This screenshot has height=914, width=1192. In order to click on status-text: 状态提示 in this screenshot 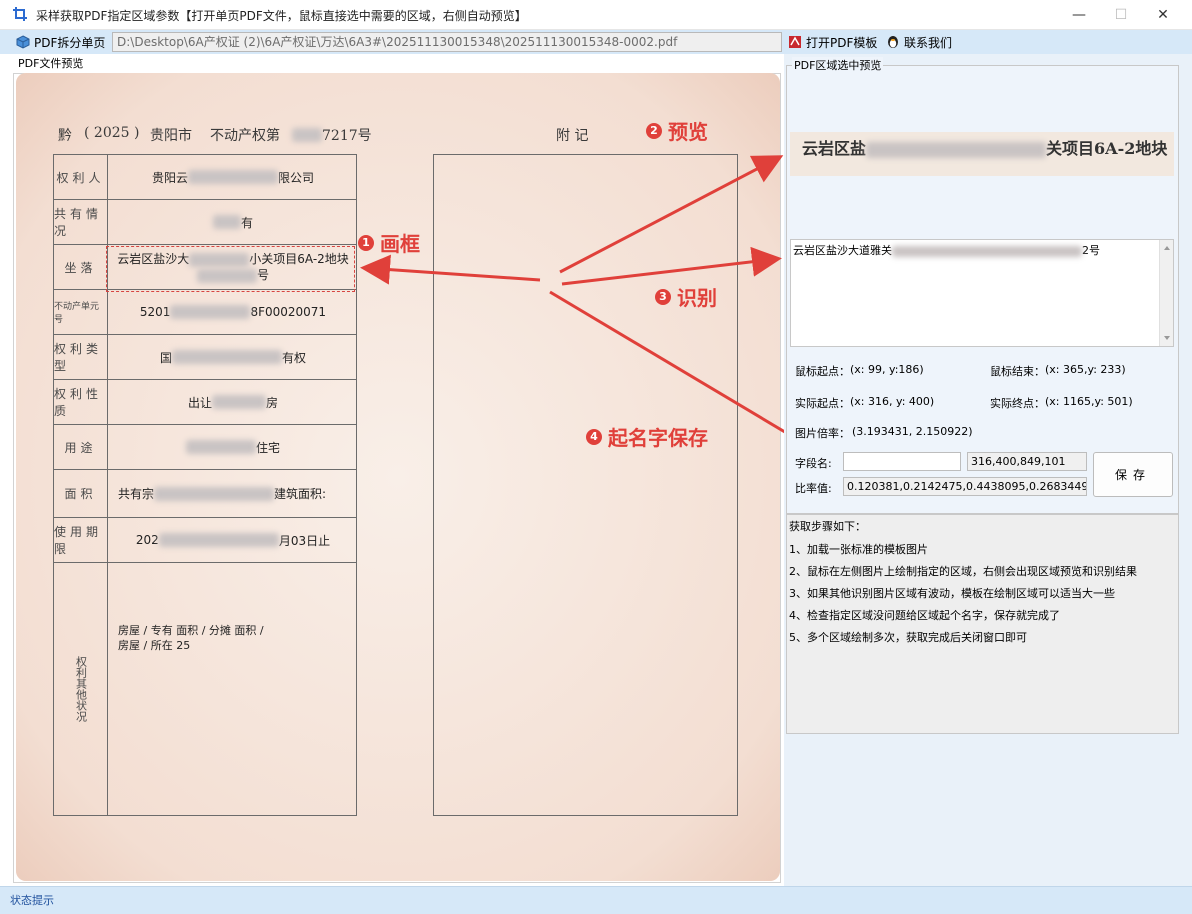, I will do `click(32, 900)`.